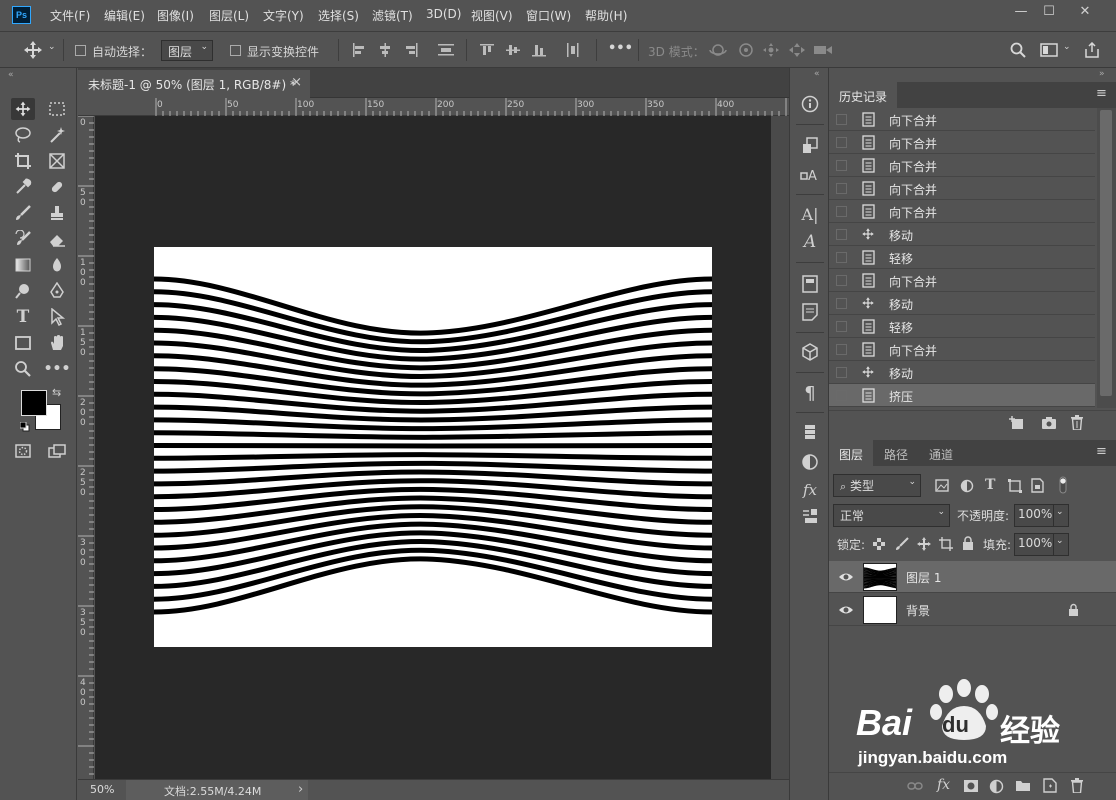 The width and height of the screenshot is (1116, 800). What do you see at coordinates (797, 50) in the screenshot?
I see `3d-slide-icon` at bounding box center [797, 50].